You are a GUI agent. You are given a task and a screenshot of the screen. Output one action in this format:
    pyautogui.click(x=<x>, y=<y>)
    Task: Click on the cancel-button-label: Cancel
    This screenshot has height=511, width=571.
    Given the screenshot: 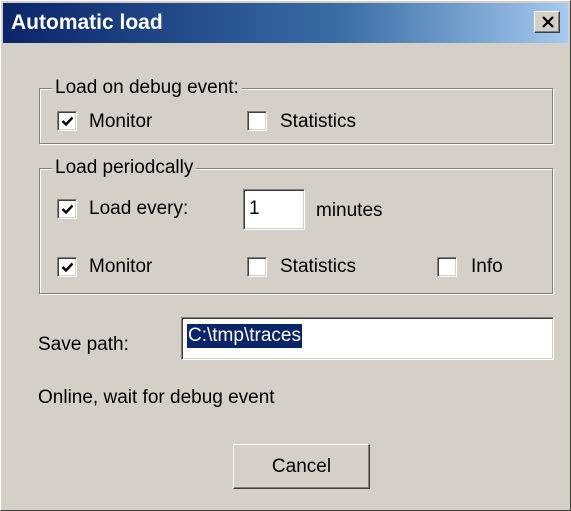 What is the action you would take?
    pyautogui.click(x=301, y=466)
    